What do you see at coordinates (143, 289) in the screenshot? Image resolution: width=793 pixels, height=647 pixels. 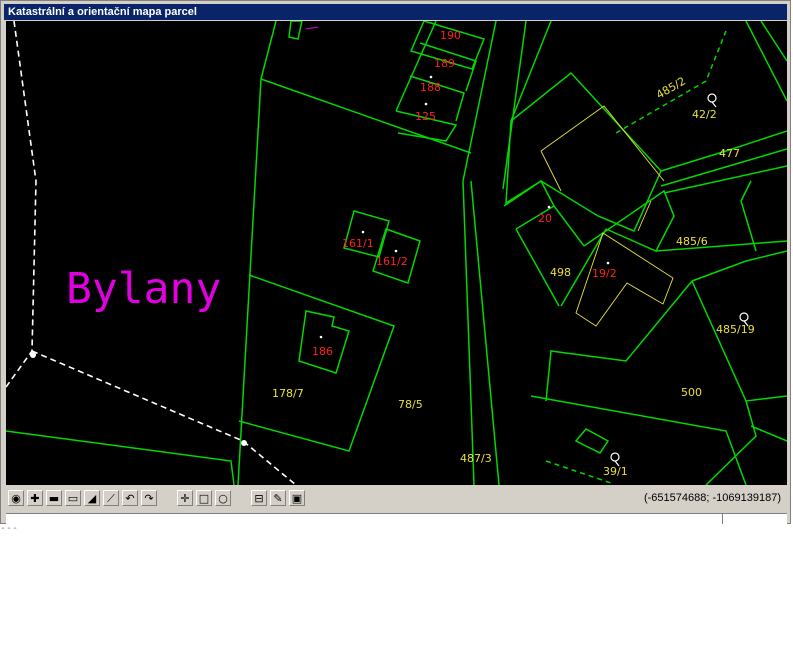 I see `town-label: Bylany` at bounding box center [143, 289].